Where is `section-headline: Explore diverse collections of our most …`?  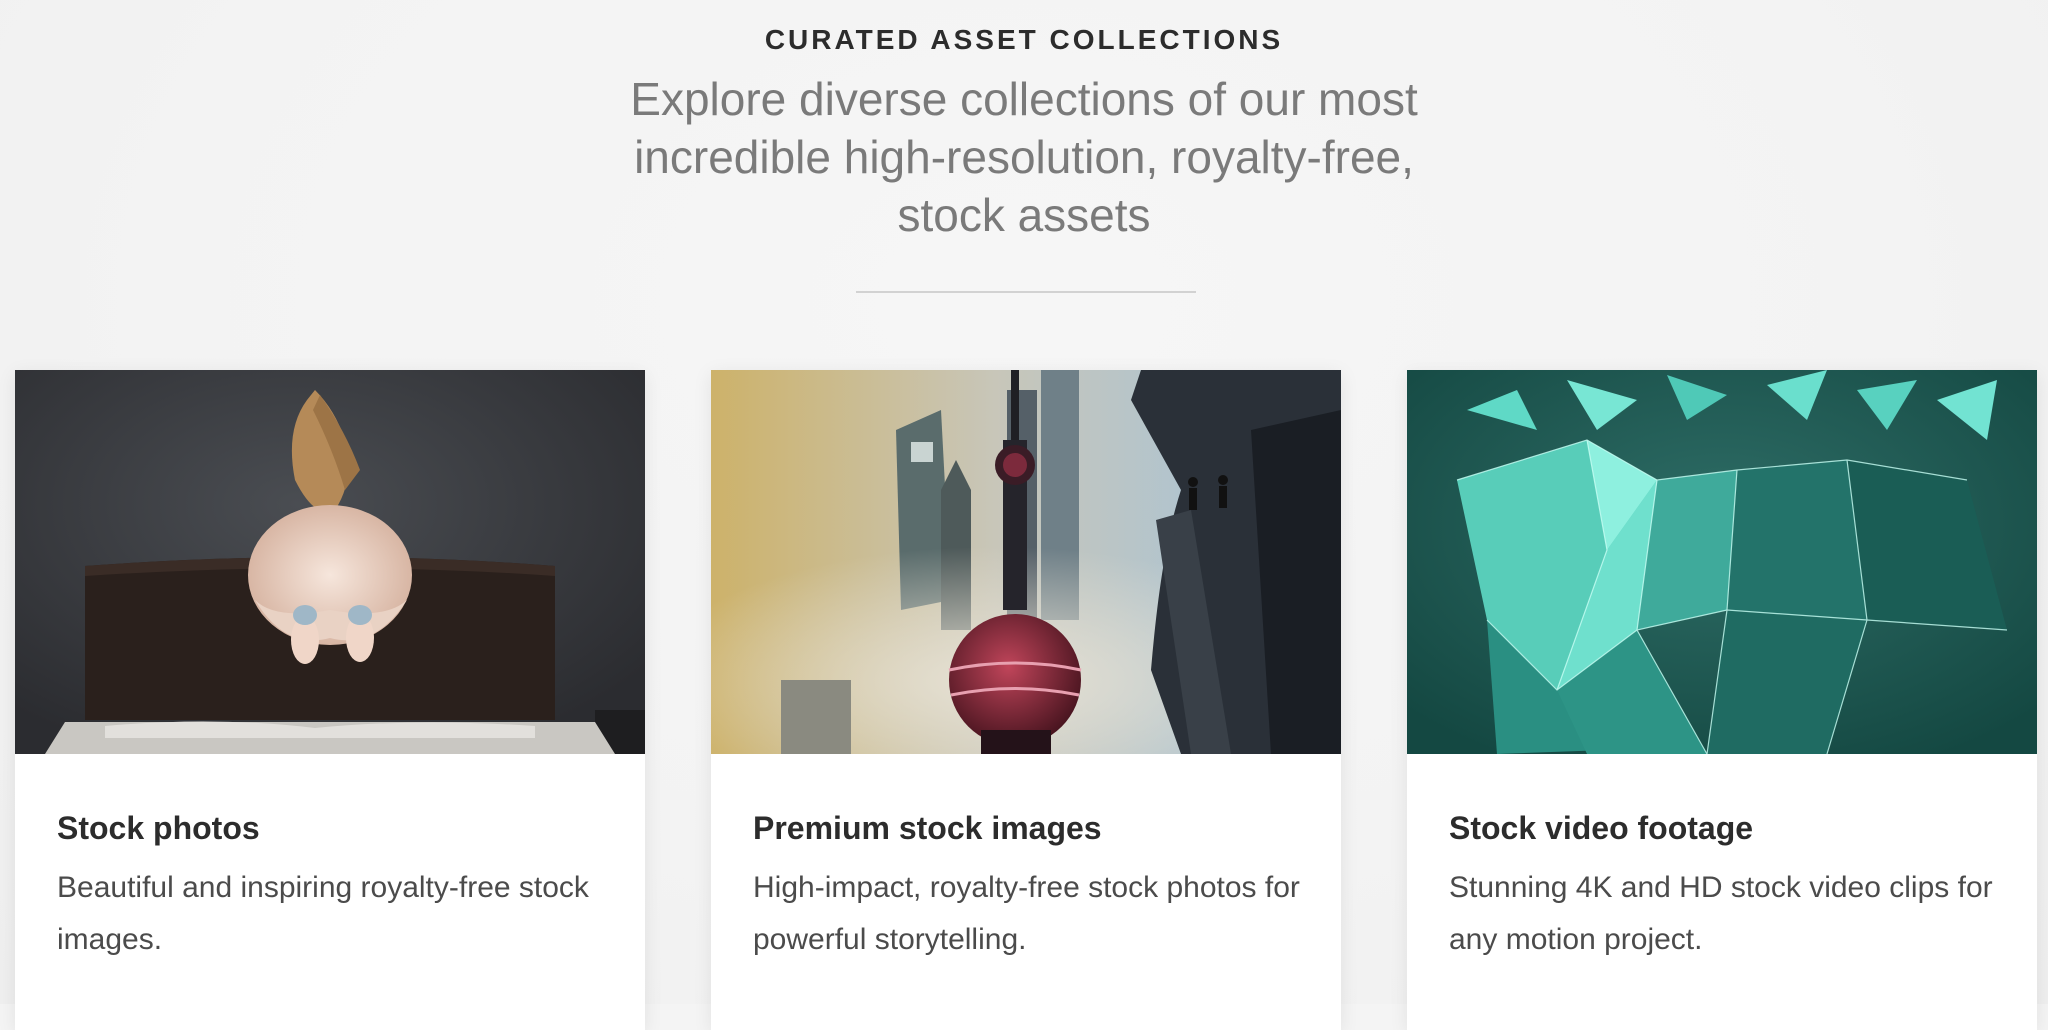 section-headline: Explore diverse collections of our most … is located at coordinates (1024, 157).